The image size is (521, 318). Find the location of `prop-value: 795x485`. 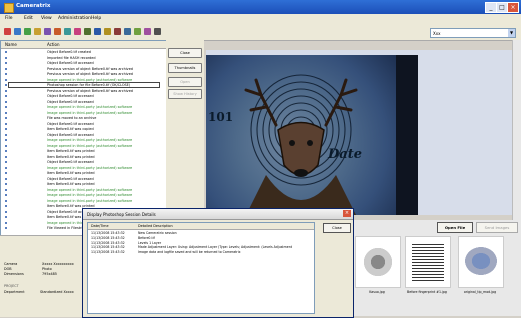

prop-value: 795x485 is located at coordinates (49, 274).